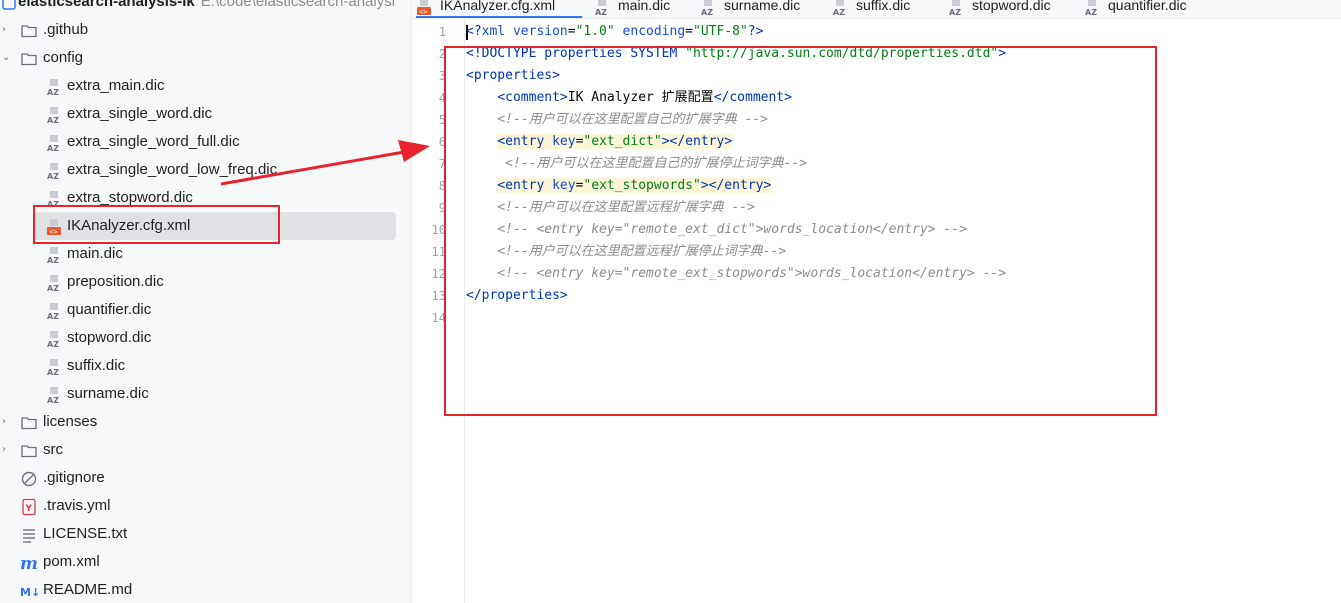 The width and height of the screenshot is (1341, 603). What do you see at coordinates (442, 32) in the screenshot?
I see `line-number: 1` at bounding box center [442, 32].